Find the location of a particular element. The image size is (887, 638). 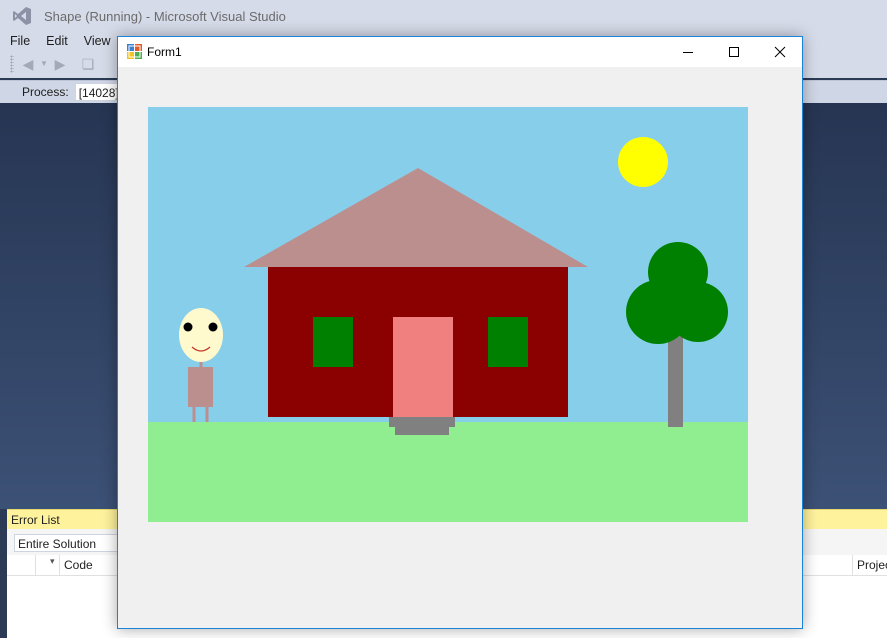

house-window-left is located at coordinates (333, 342).